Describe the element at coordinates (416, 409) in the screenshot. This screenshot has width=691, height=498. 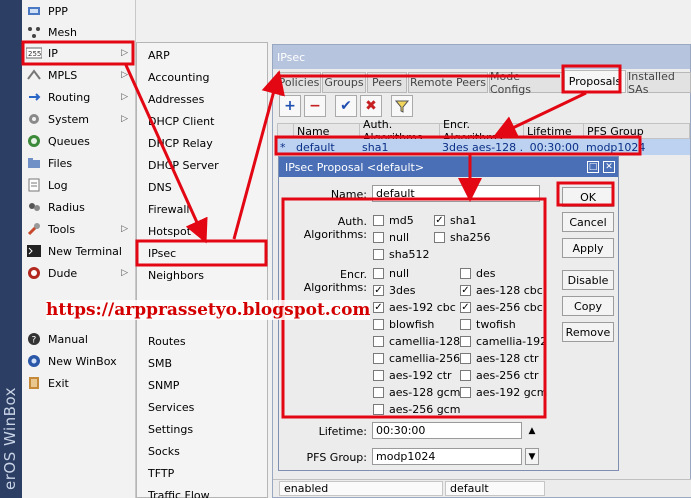
I see `checkbox-encr-aes-256-gcm: aes-256 gcm` at that location.